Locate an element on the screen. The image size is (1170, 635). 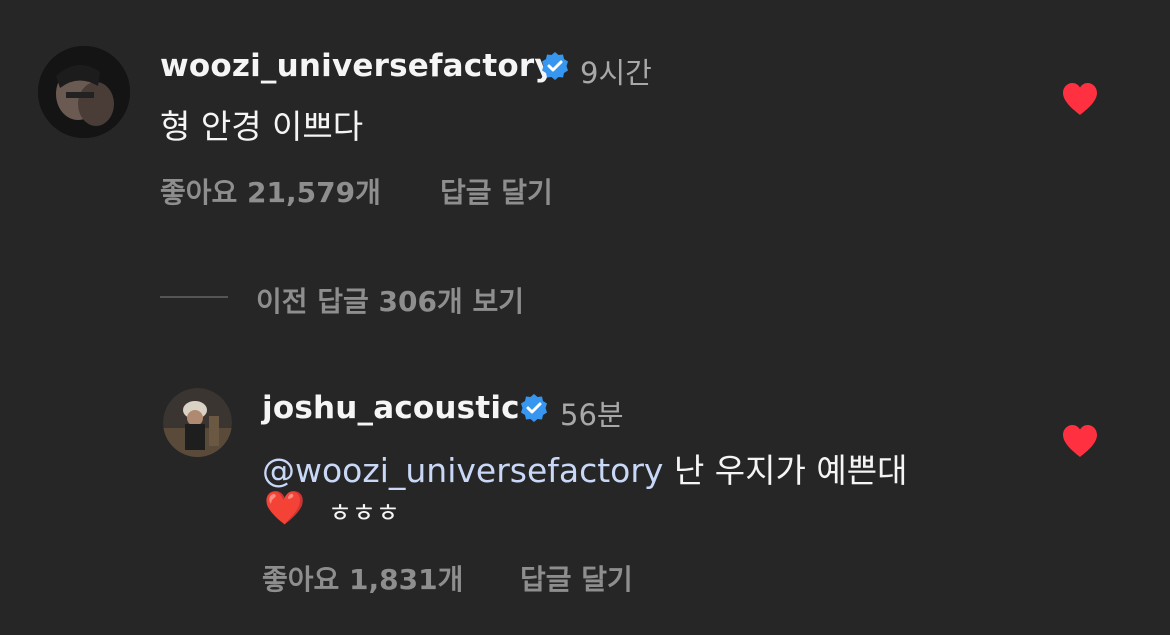
avatar-woozi is located at coordinates (84, 92).